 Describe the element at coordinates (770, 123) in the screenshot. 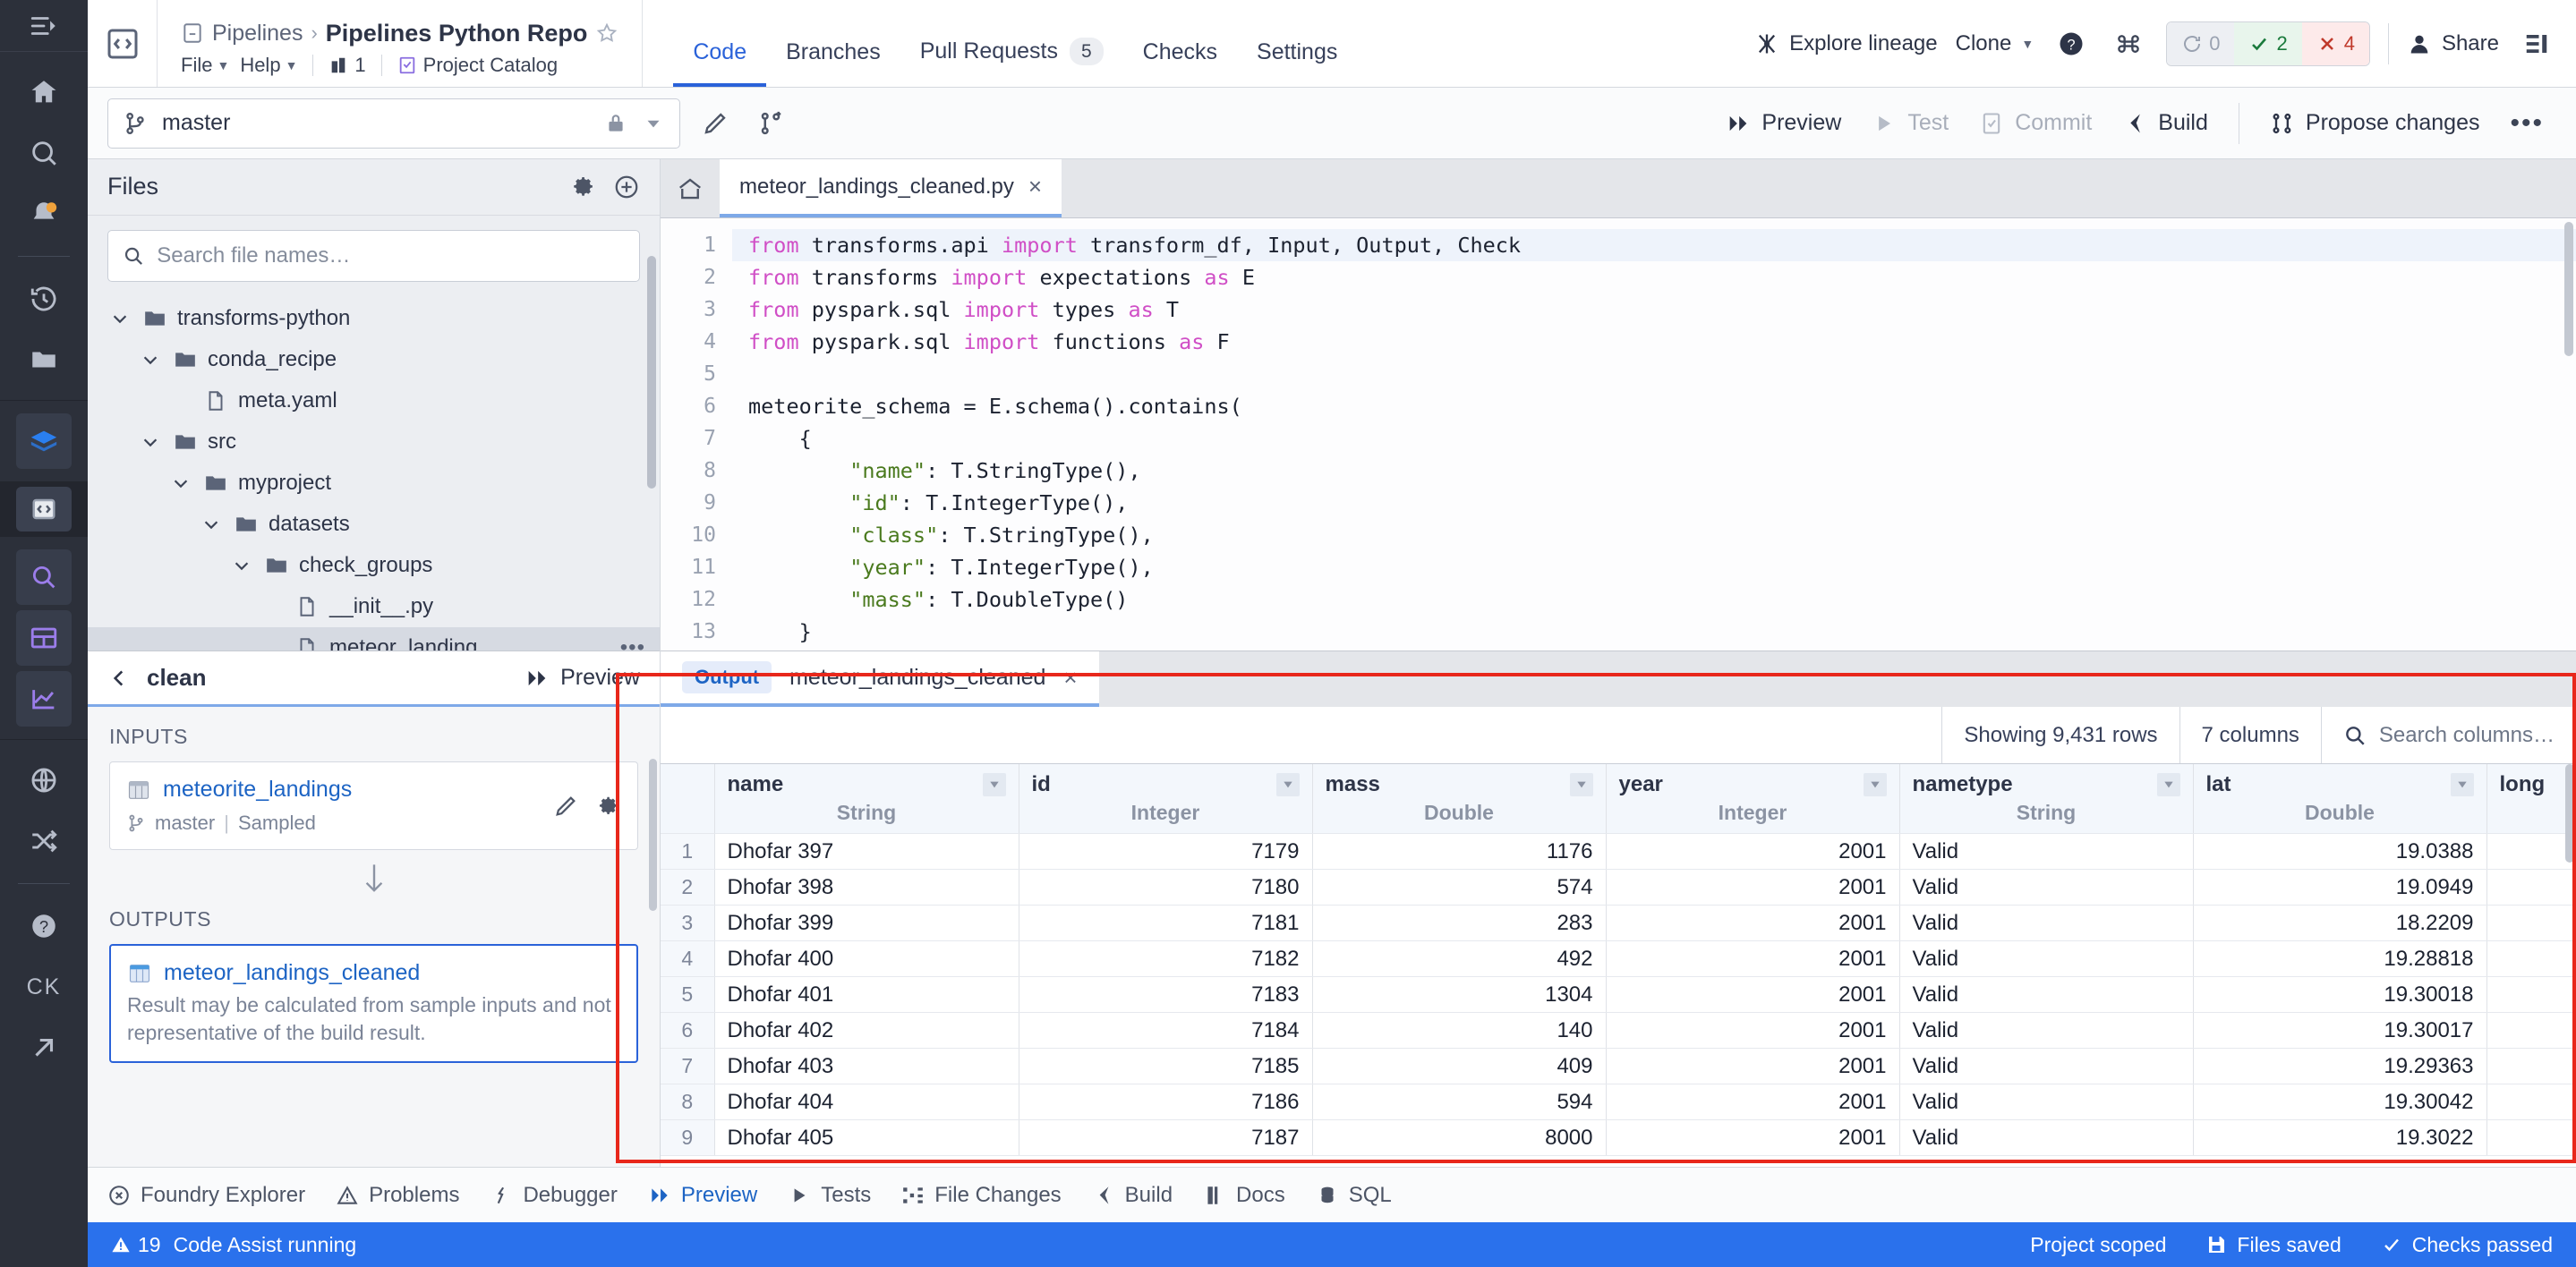

I see `new-branch-icon` at that location.